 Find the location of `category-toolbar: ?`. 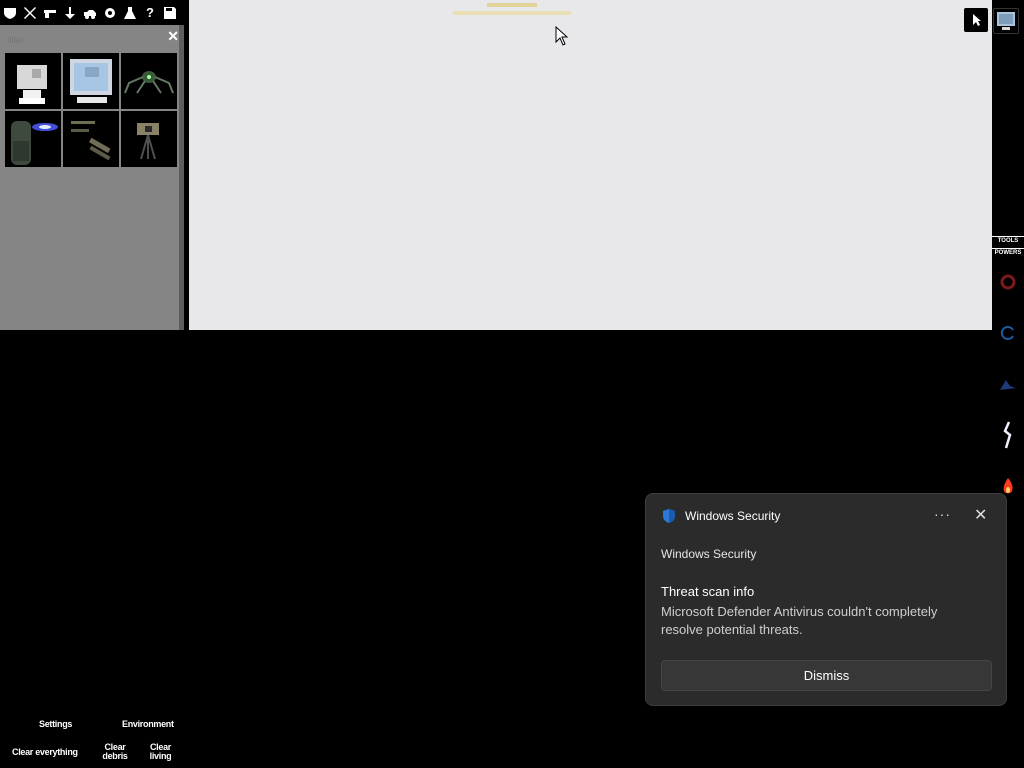

category-toolbar: ? is located at coordinates (92, 12).